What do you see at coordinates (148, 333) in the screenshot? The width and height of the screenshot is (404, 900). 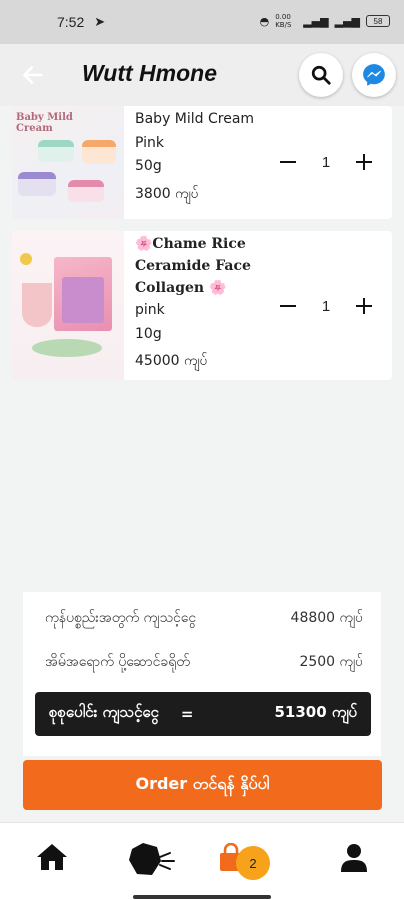 I see `item-size: 10g` at bounding box center [148, 333].